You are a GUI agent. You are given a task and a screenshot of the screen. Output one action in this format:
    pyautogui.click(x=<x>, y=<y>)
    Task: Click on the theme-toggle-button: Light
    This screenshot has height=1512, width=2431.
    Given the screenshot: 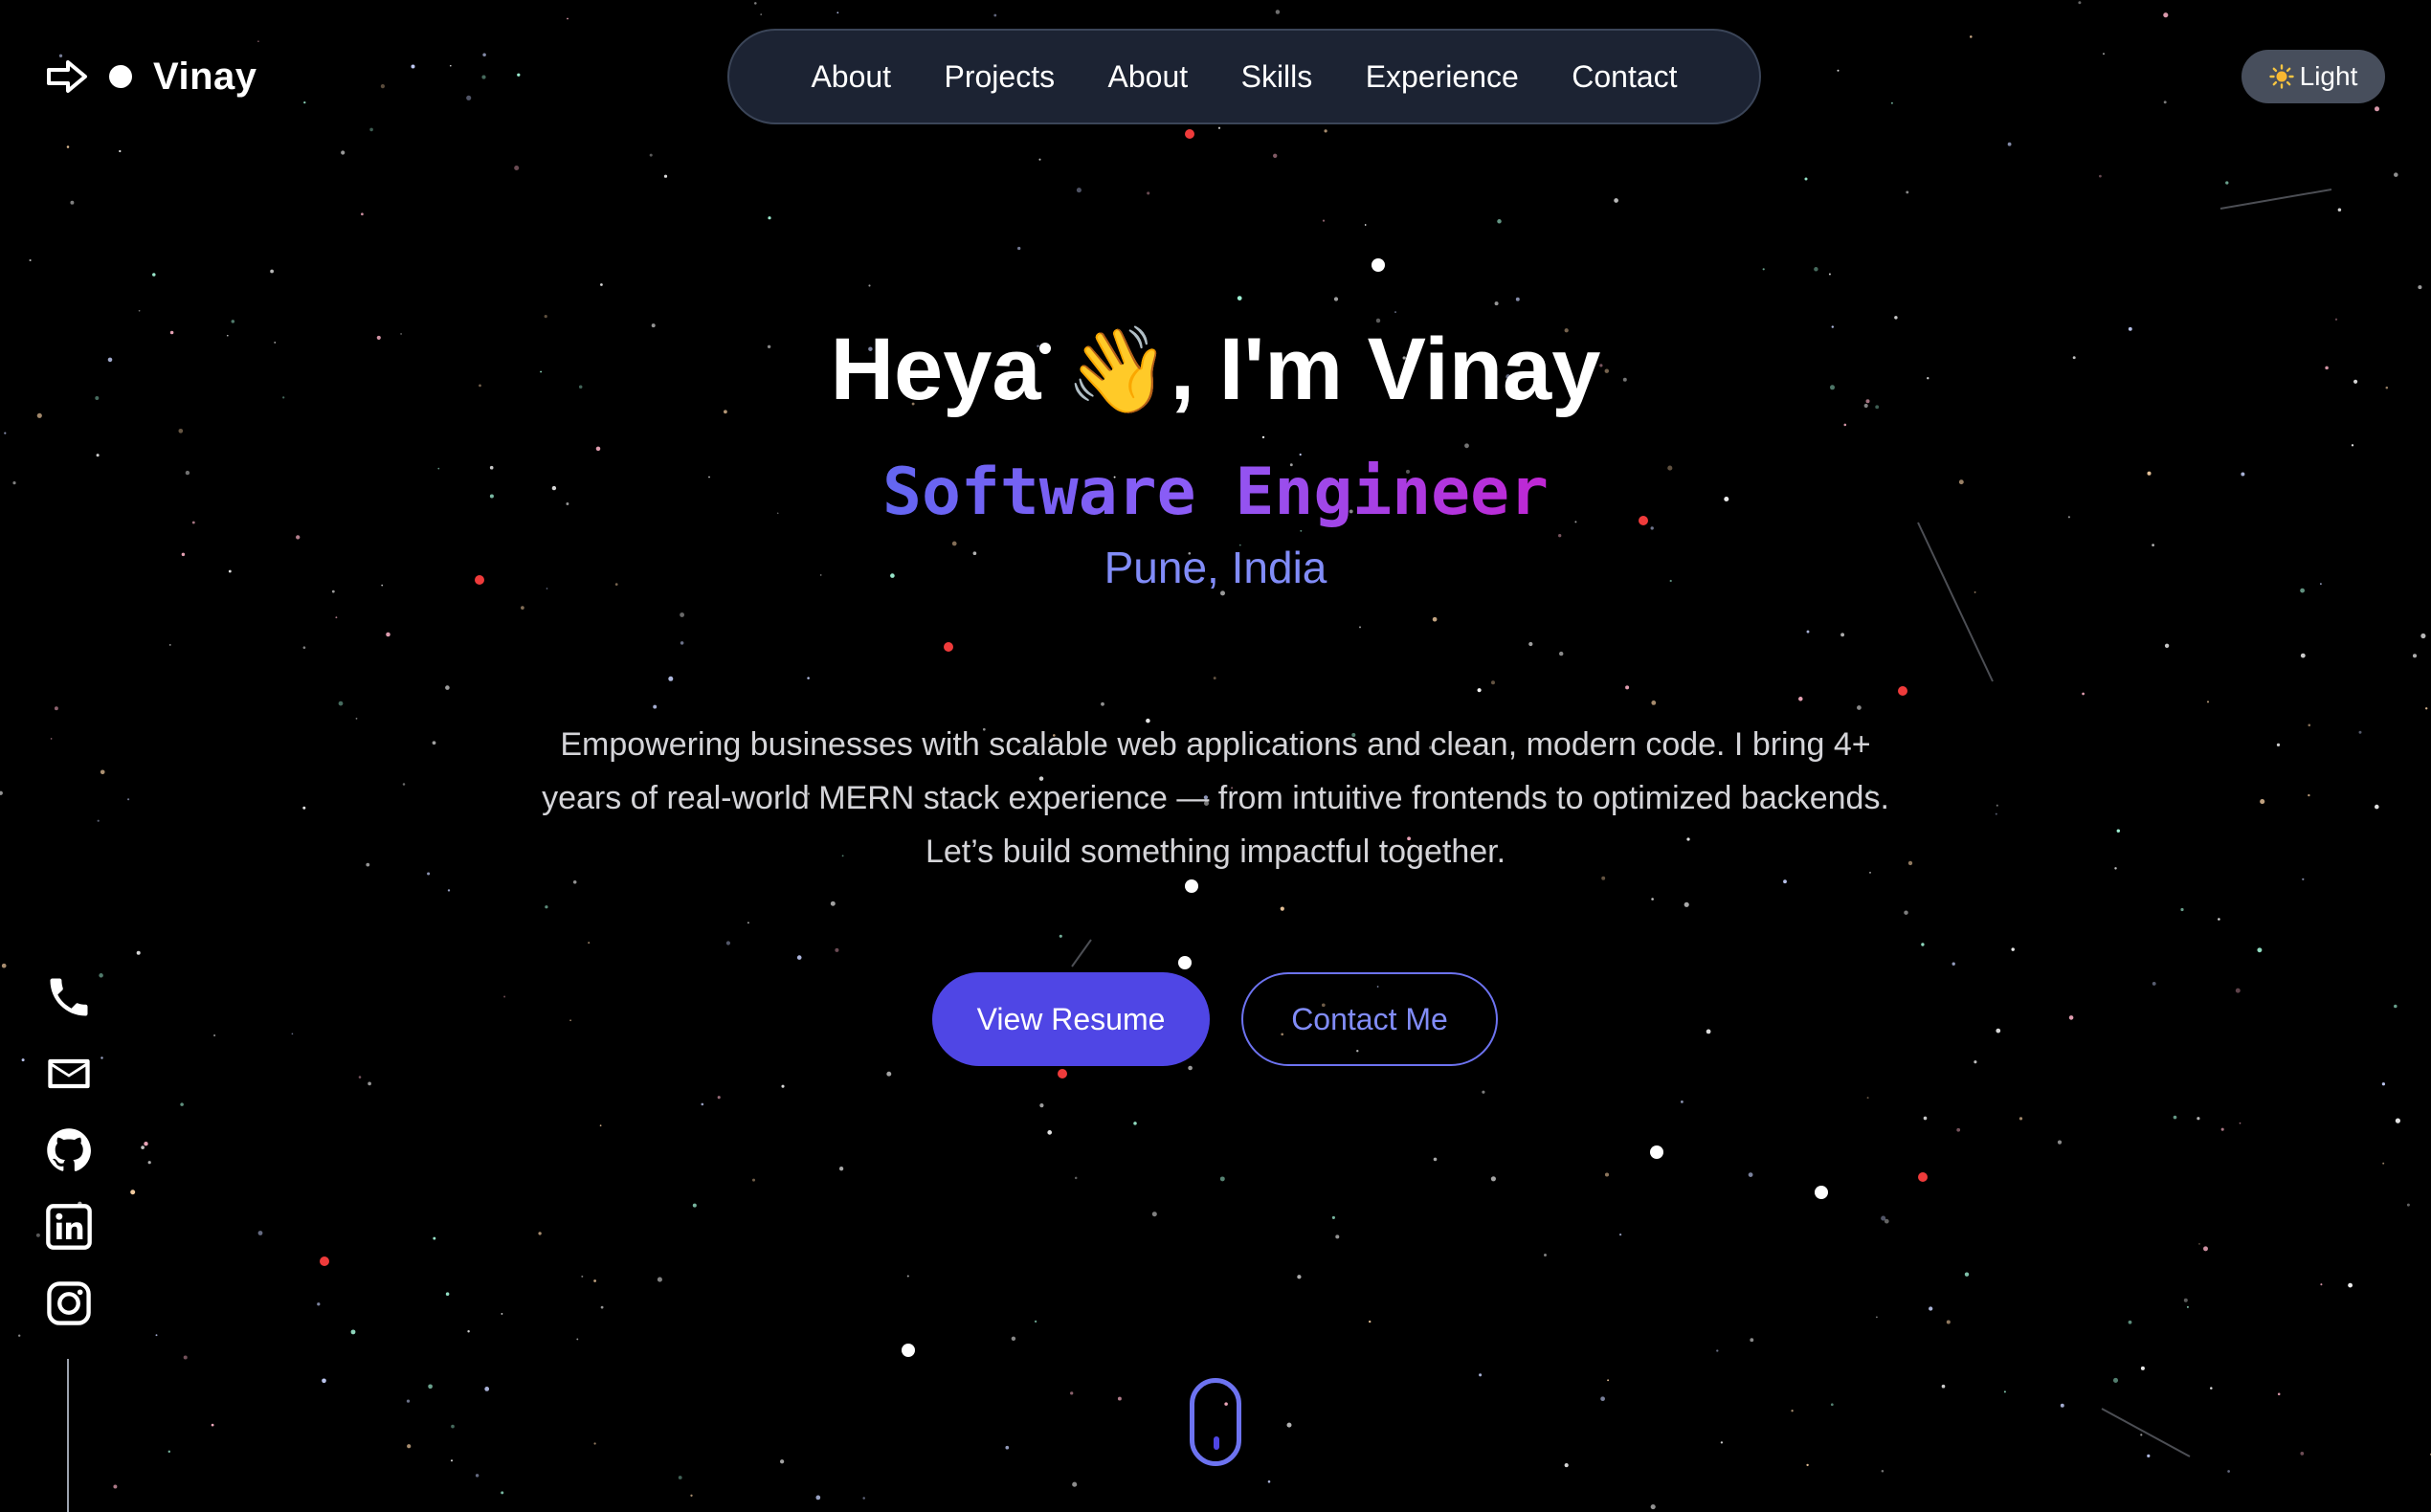 What is the action you would take?
    pyautogui.click(x=2313, y=76)
    